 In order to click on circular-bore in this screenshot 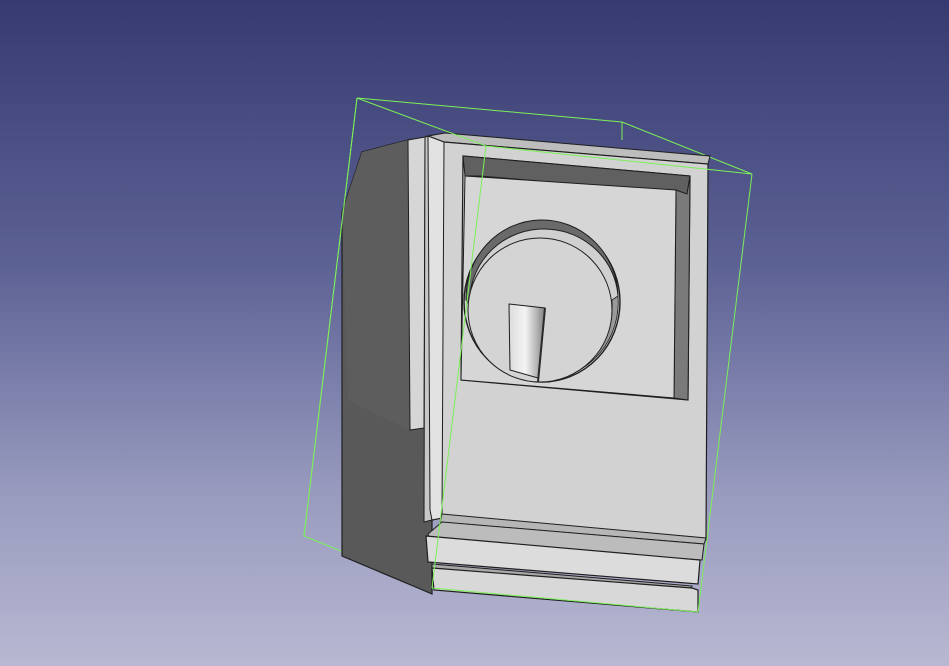, I will do `click(542, 301)`.